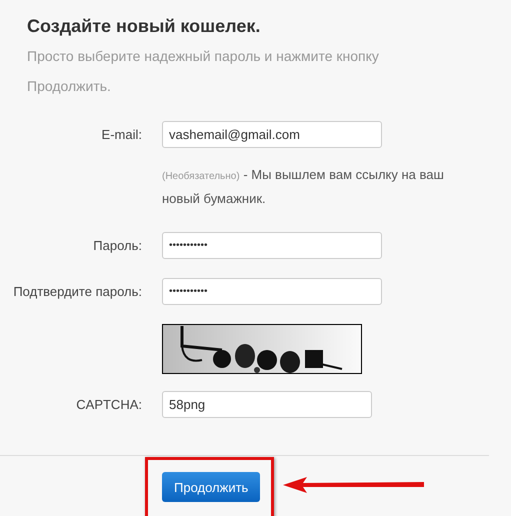 The width and height of the screenshot is (511, 516). I want to click on input-field: vashemail@gmail.com, so click(272, 134).